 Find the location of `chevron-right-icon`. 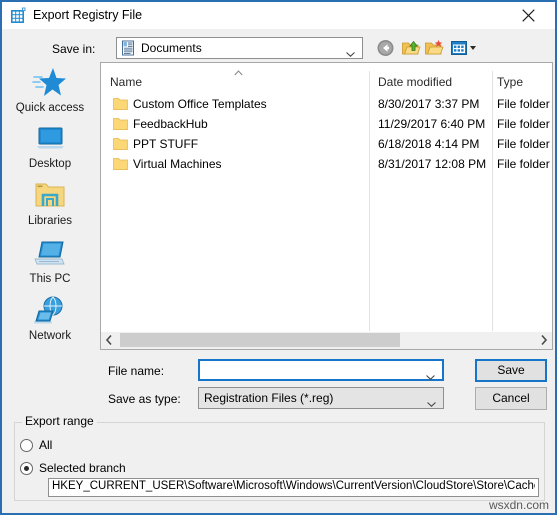

chevron-right-icon is located at coordinates (544, 340).